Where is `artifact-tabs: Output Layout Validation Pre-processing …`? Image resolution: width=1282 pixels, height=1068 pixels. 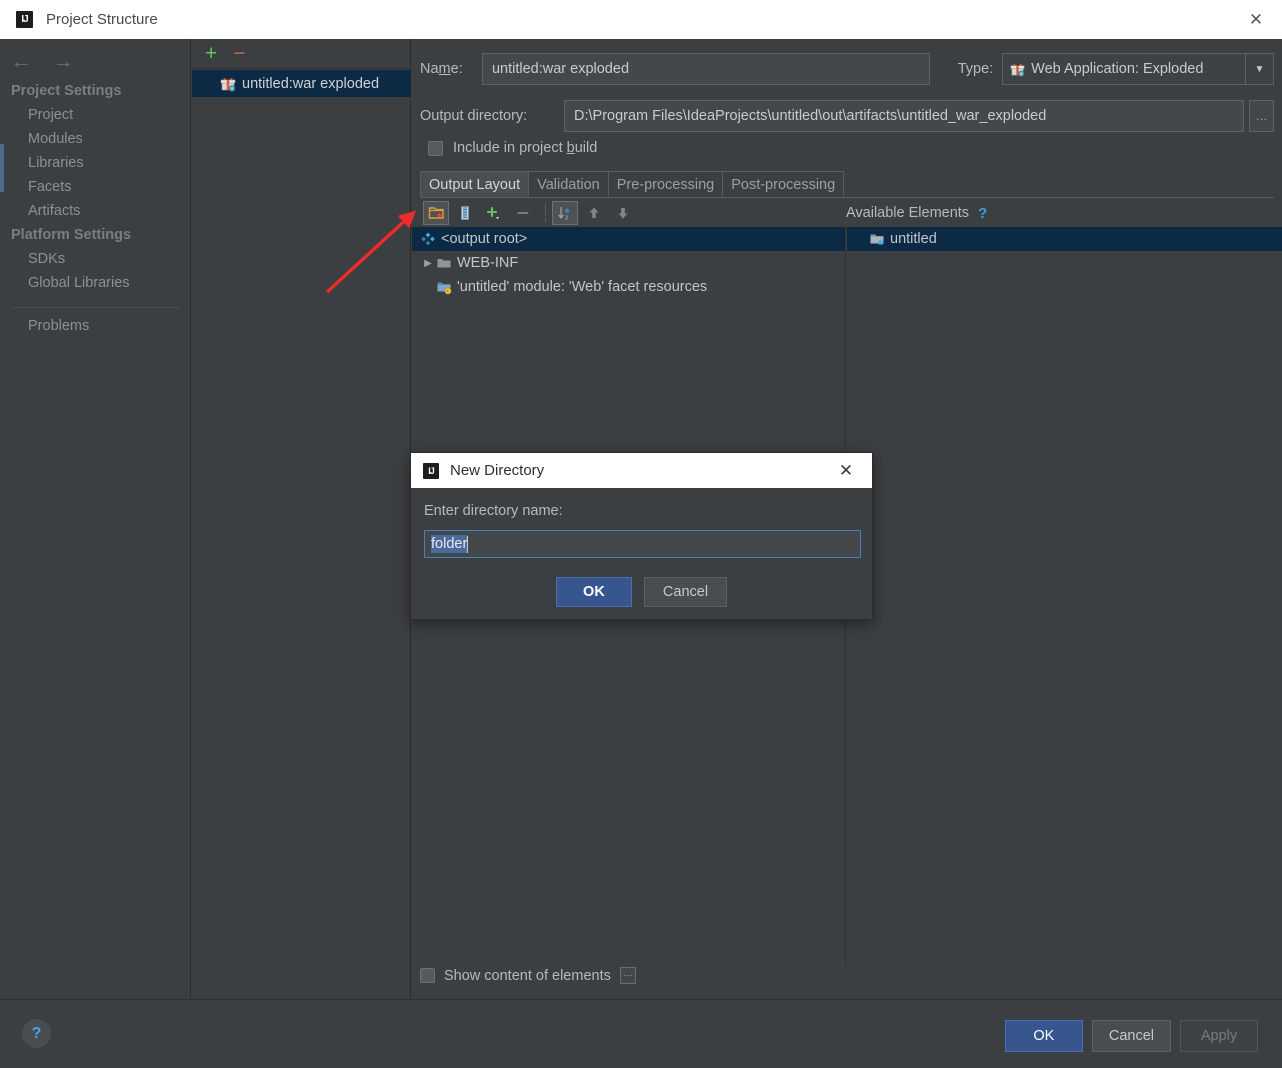 artifact-tabs: Output Layout Validation Pre-processing … is located at coordinates (847, 184).